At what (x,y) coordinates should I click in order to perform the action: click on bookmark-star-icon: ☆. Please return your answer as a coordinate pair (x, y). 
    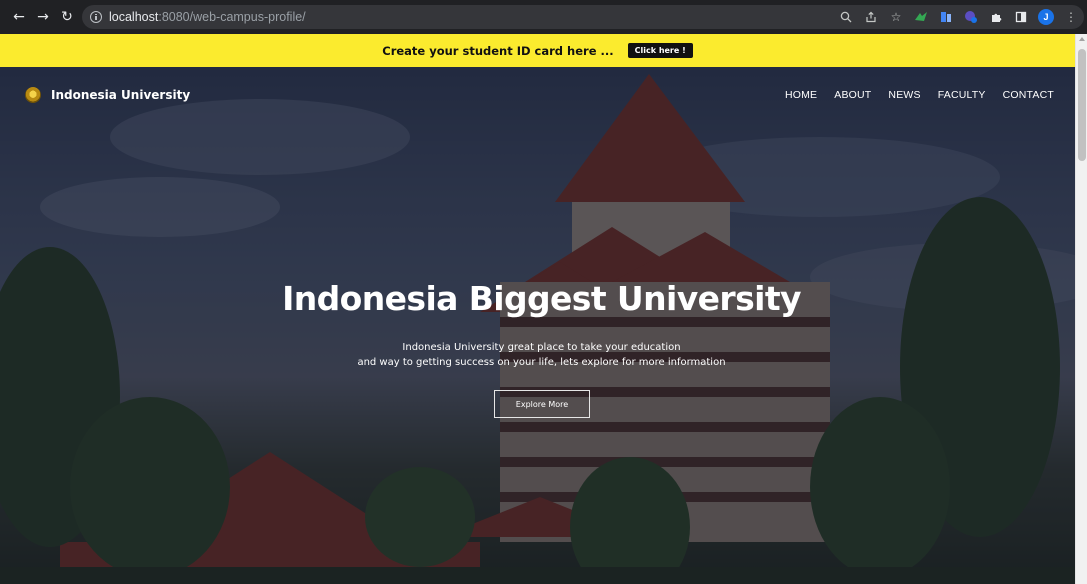
    Looking at the image, I should click on (896, 17).